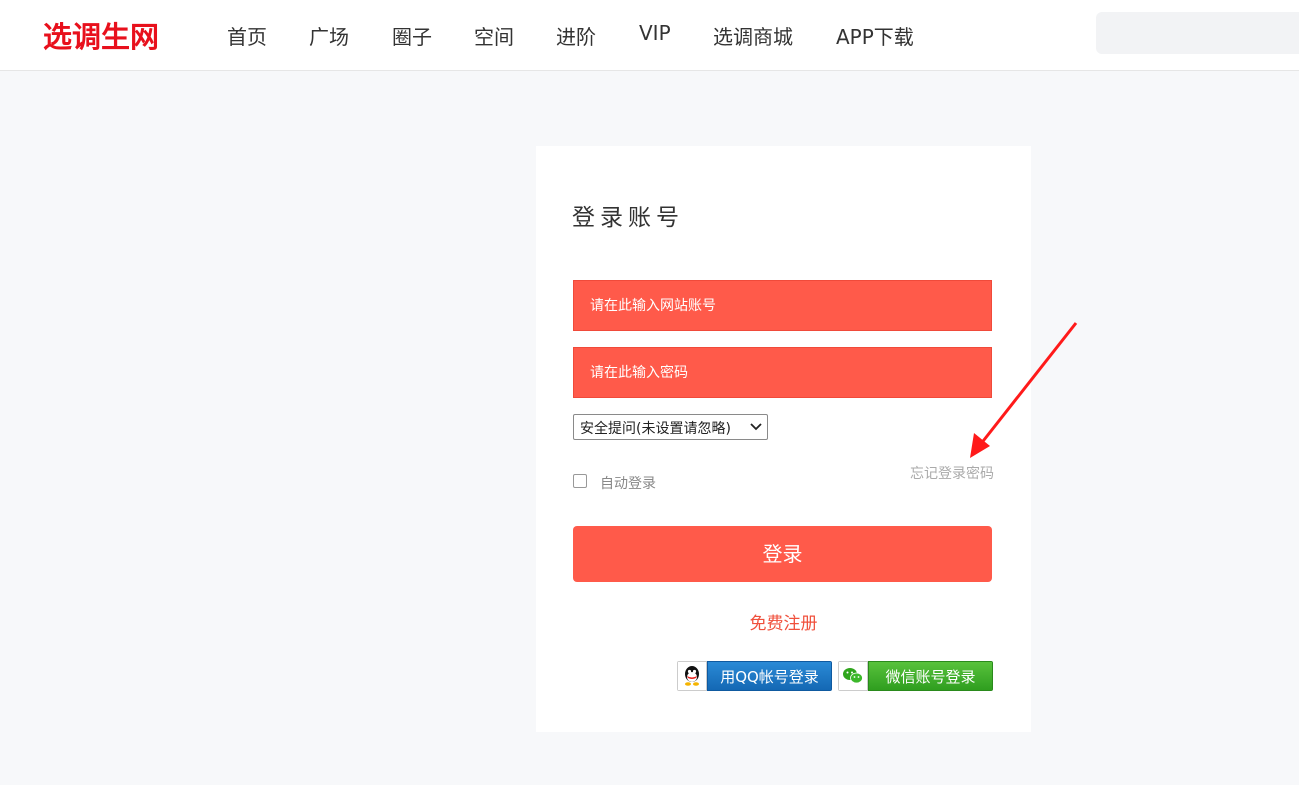 The image size is (1299, 785). What do you see at coordinates (1024, 390) in the screenshot?
I see `annotation-arrow-icon` at bounding box center [1024, 390].